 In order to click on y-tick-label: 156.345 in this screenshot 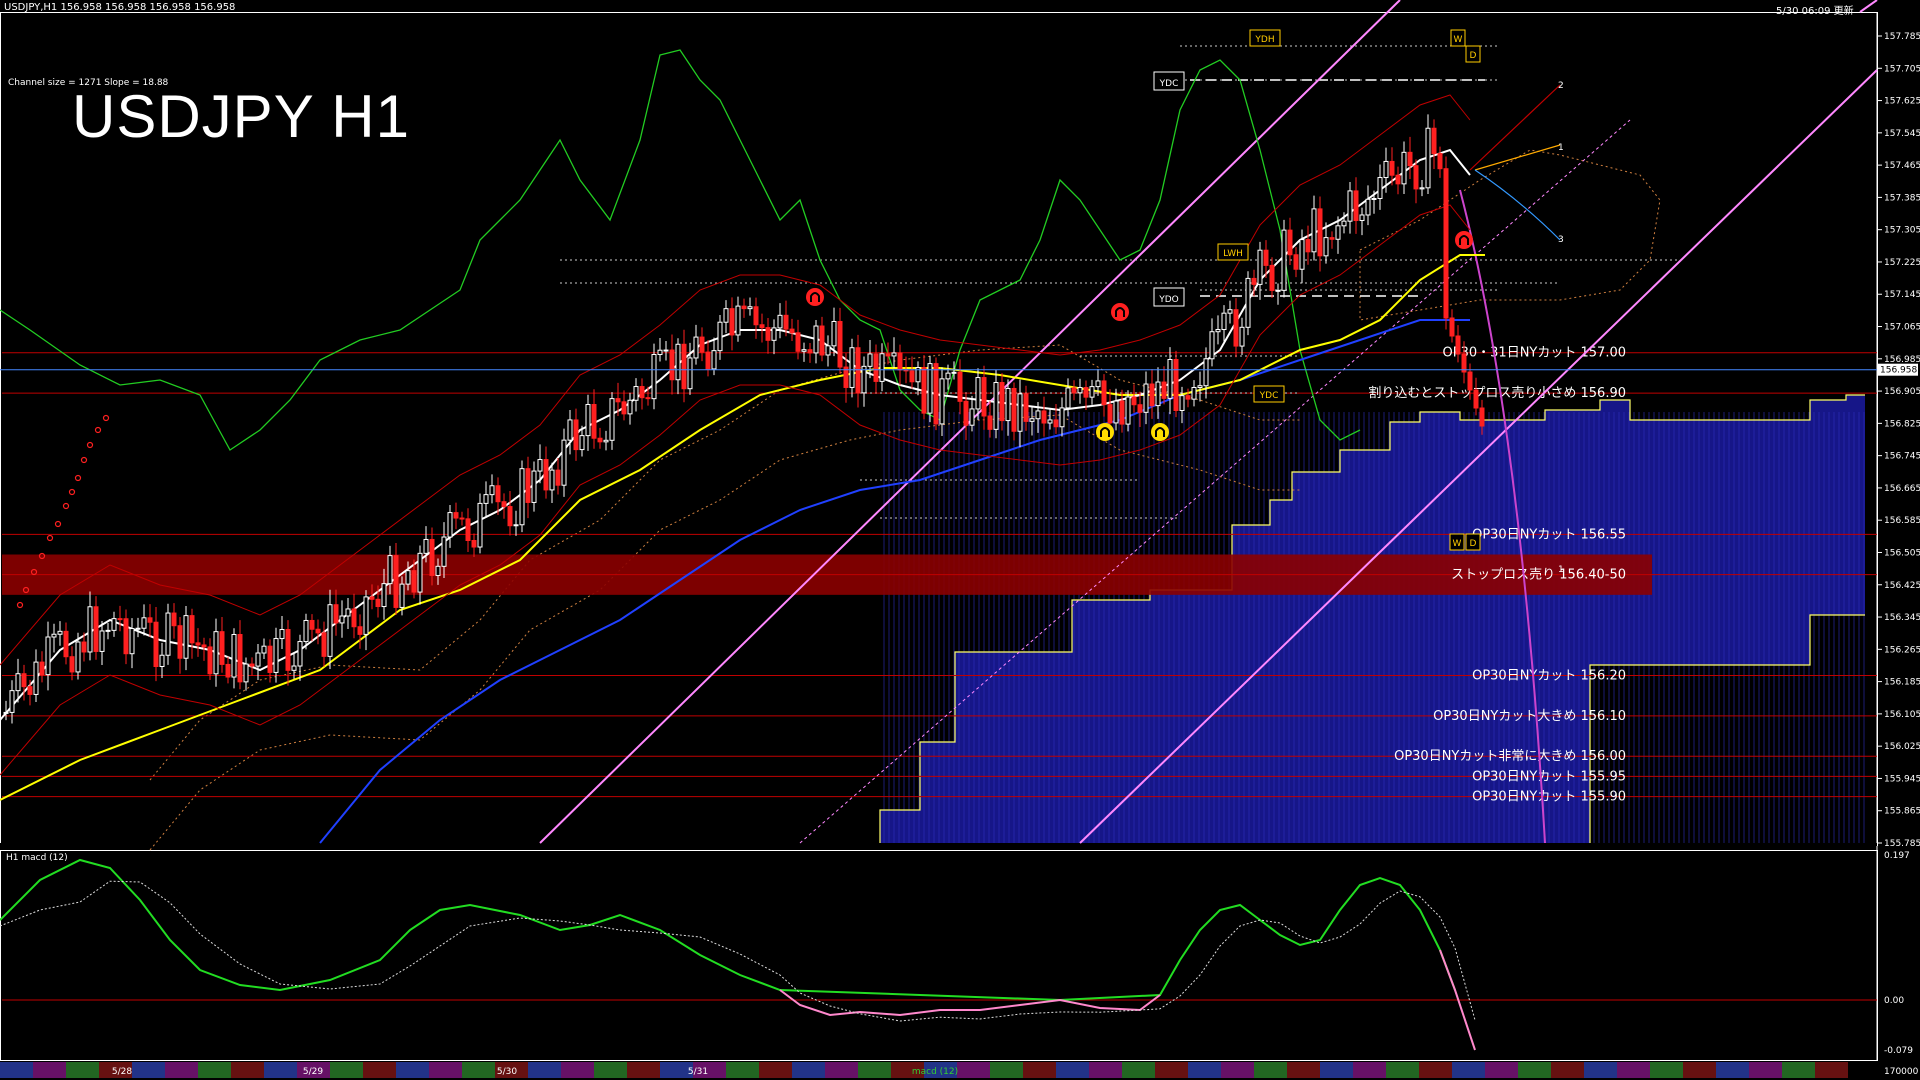, I will do `click(1902, 618)`.